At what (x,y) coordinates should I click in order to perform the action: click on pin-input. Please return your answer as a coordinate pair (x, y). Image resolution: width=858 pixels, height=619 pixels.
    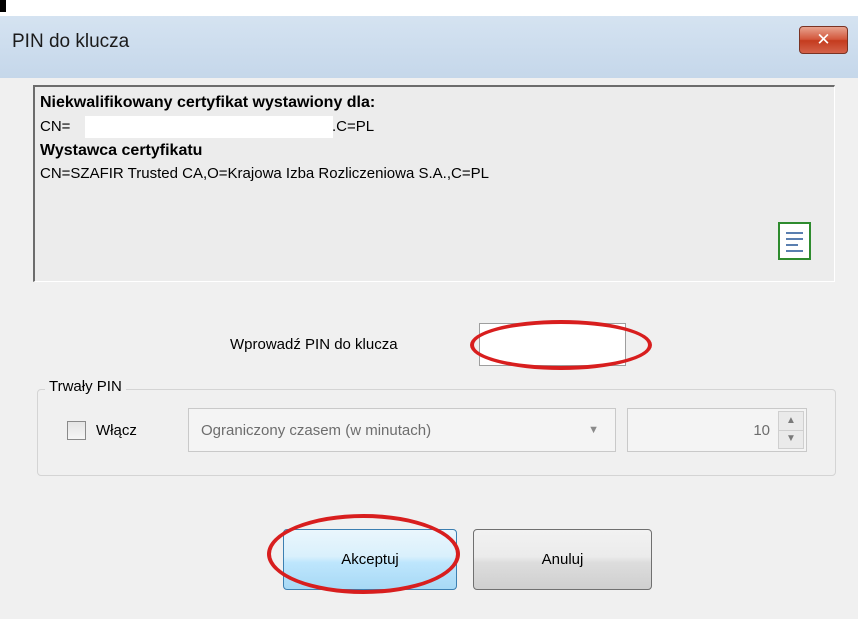
    Looking at the image, I should click on (552, 344).